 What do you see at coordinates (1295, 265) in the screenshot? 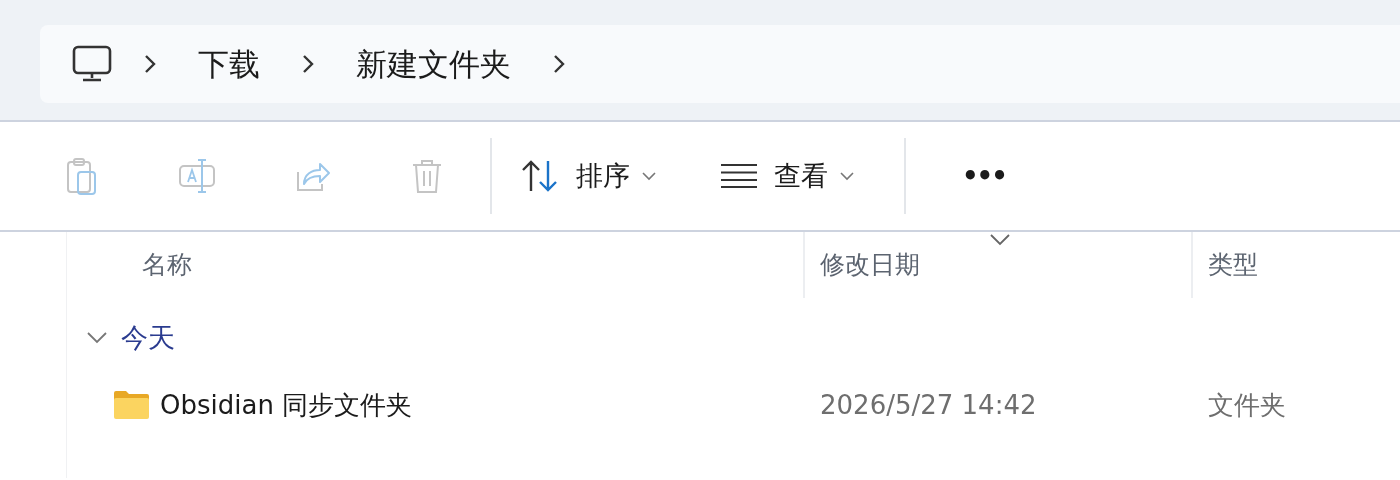
I see `column-header: 类型` at bounding box center [1295, 265].